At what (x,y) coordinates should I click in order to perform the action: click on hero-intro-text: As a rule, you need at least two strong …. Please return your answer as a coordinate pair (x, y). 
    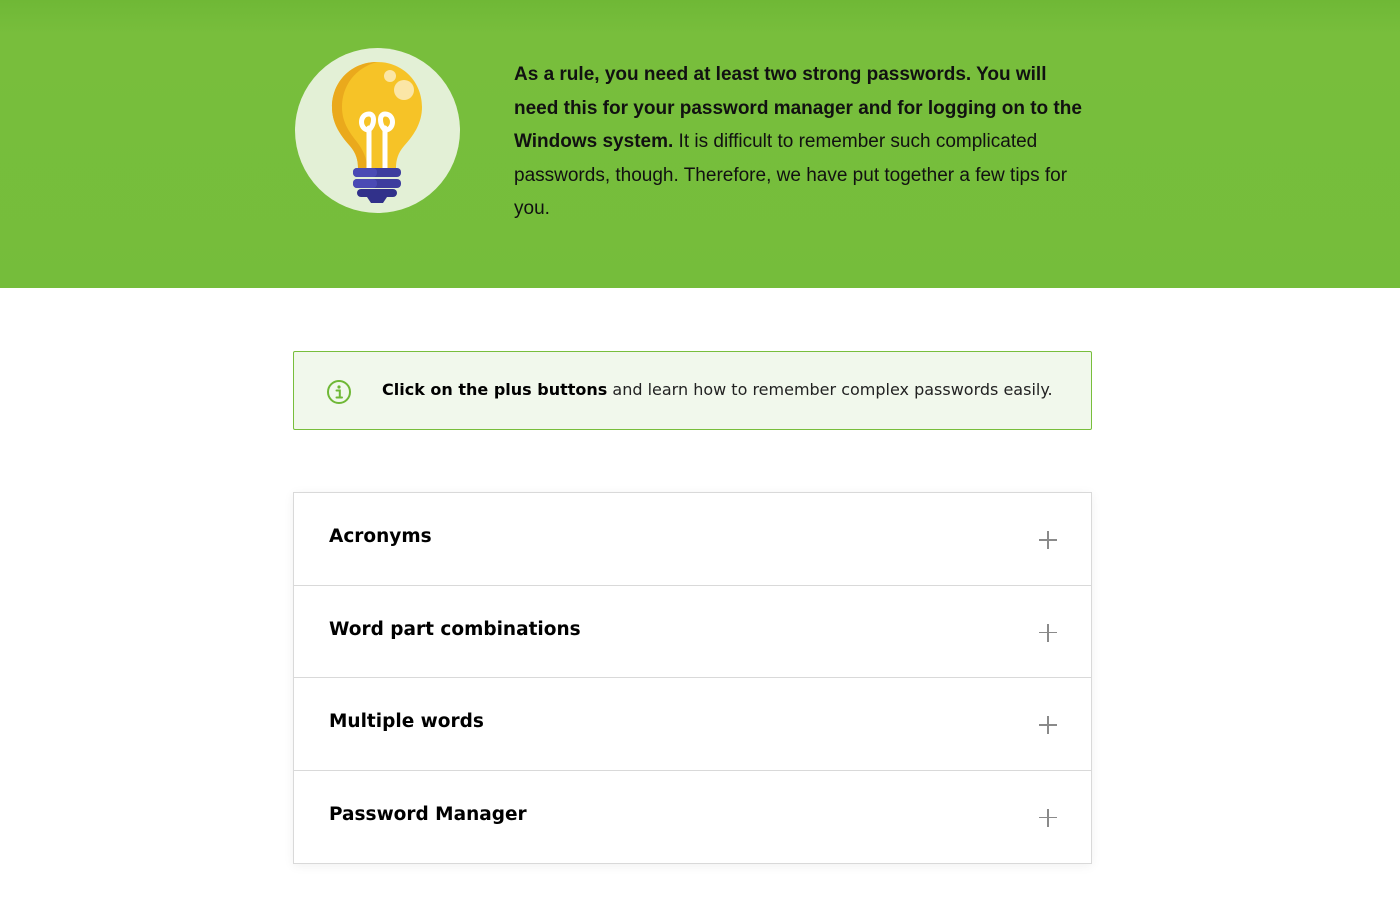
    Looking at the image, I should click on (804, 142).